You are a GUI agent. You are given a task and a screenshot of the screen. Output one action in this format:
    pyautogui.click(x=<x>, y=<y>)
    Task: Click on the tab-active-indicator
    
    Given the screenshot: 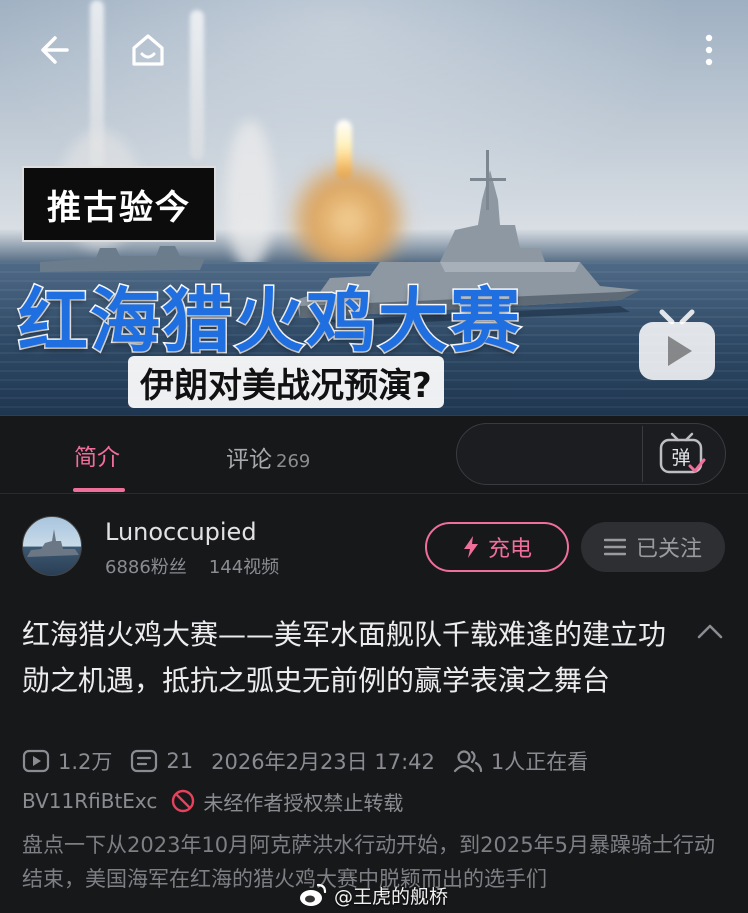 What is the action you would take?
    pyautogui.click(x=99, y=490)
    